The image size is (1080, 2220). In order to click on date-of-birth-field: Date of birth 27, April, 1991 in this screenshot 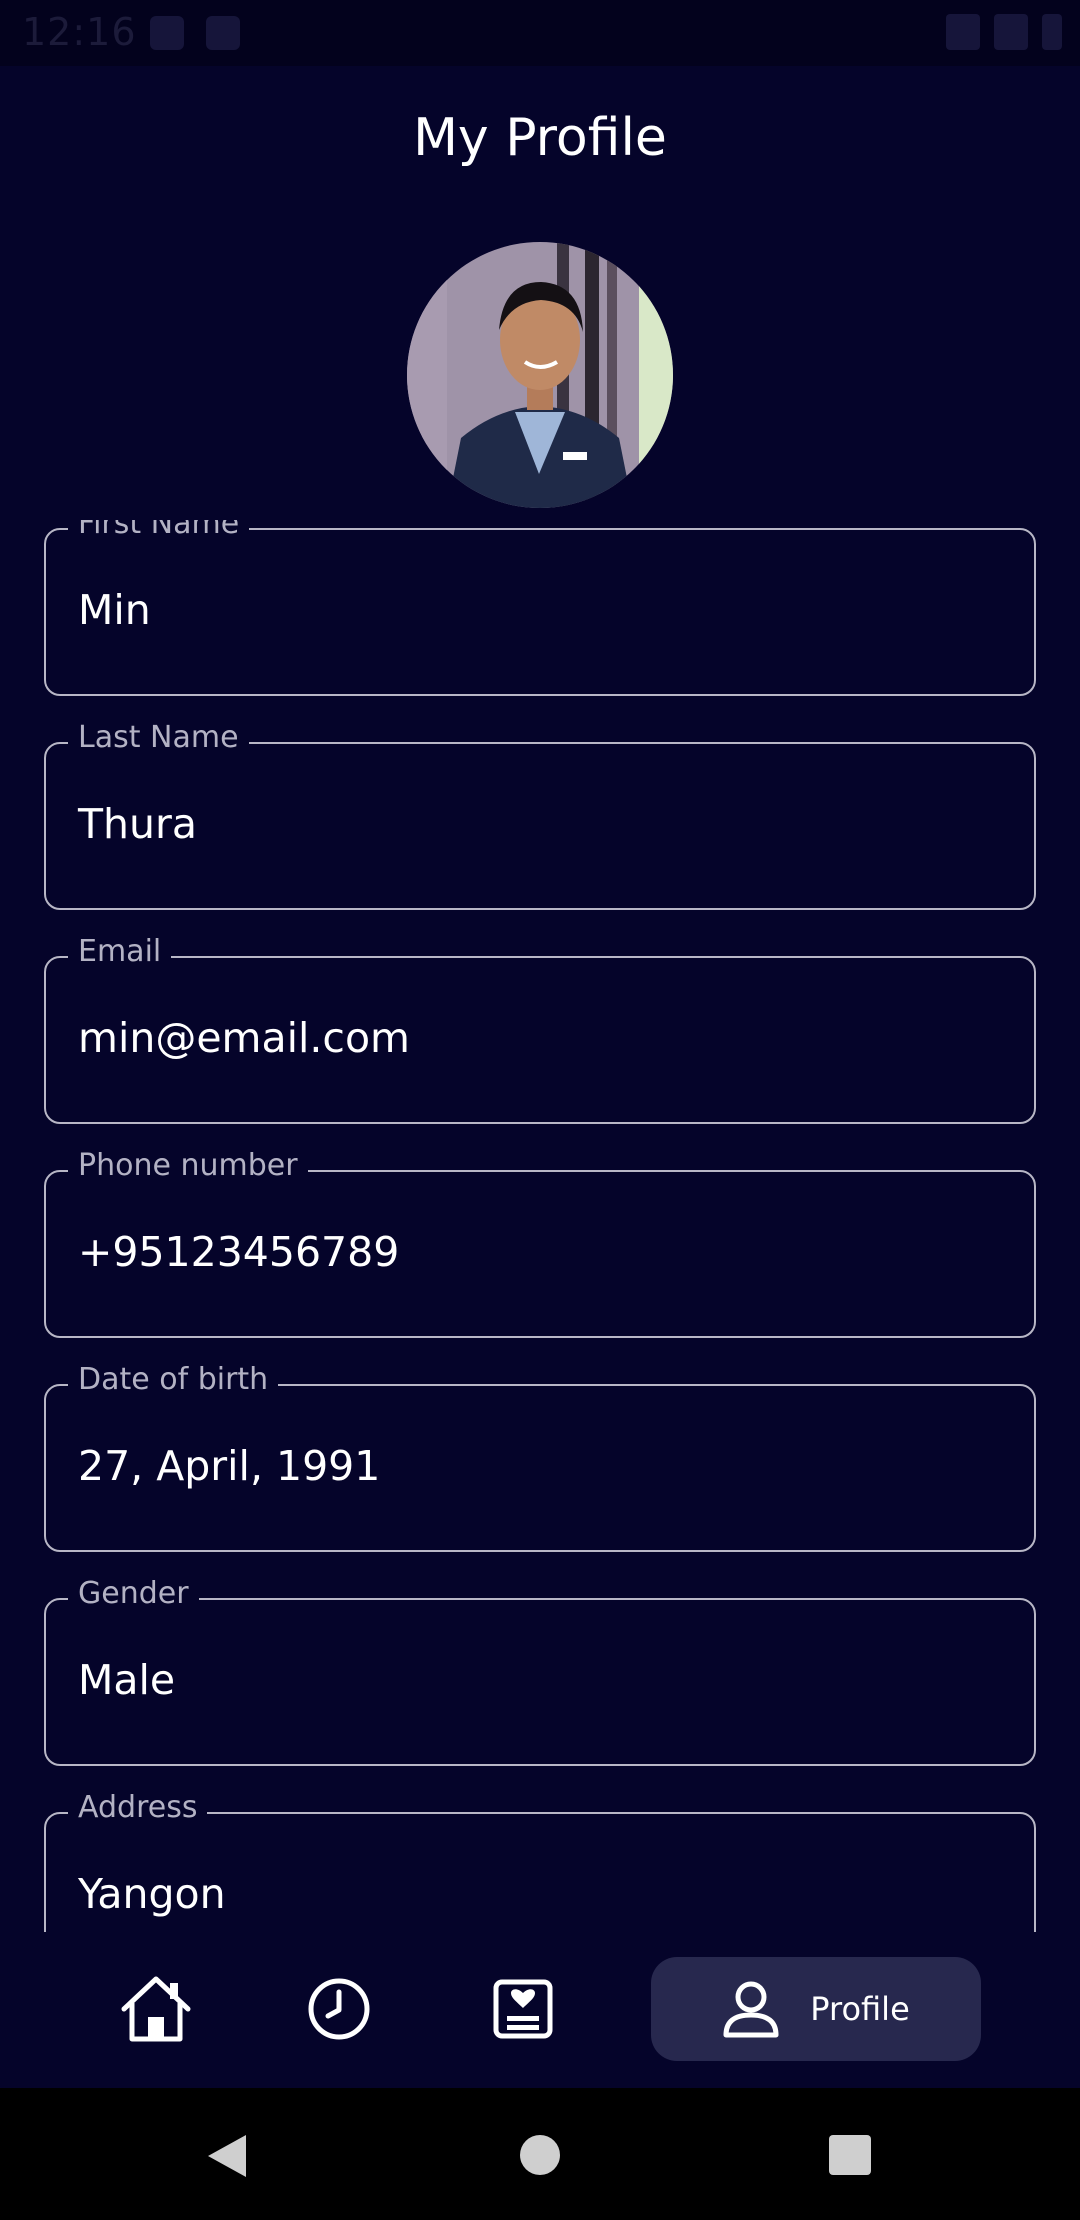, I will do `click(540, 1456)`.